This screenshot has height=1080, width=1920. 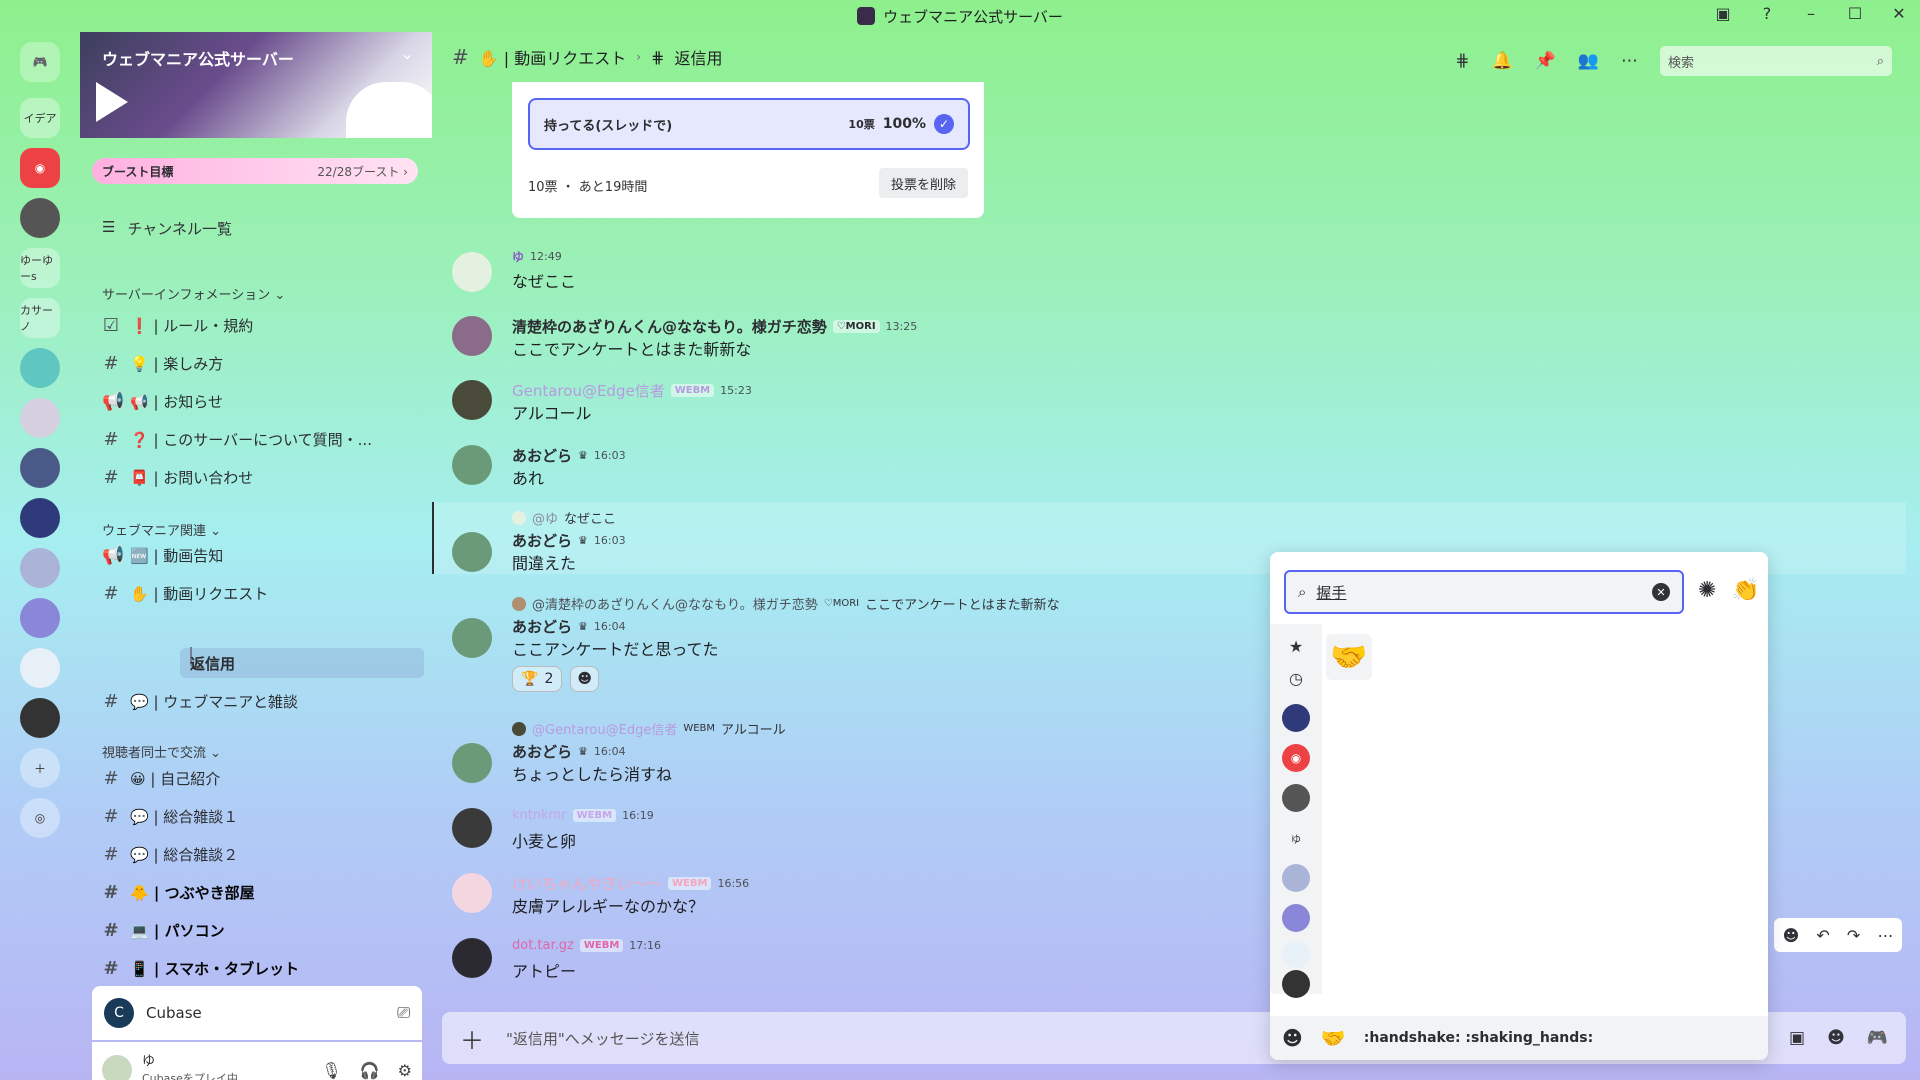 I want to click on server-idea: イデア, so click(x=40, y=118).